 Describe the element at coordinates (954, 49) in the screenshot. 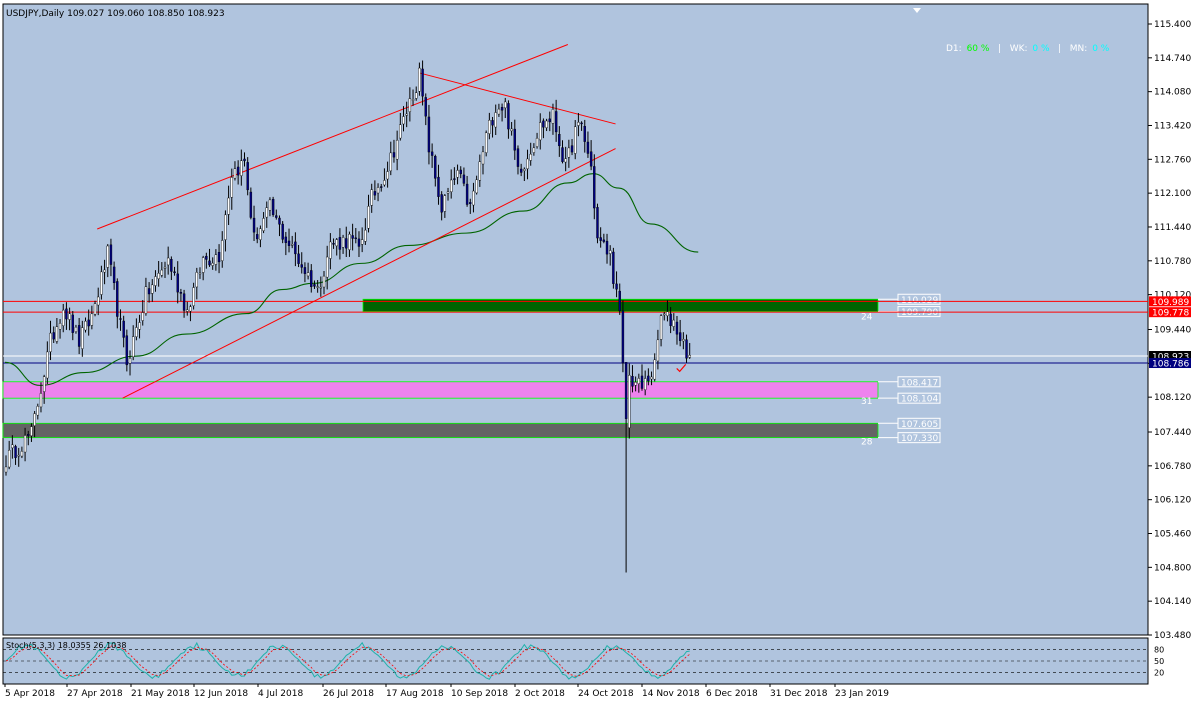

I see `hud-d1-label: D1:` at that location.